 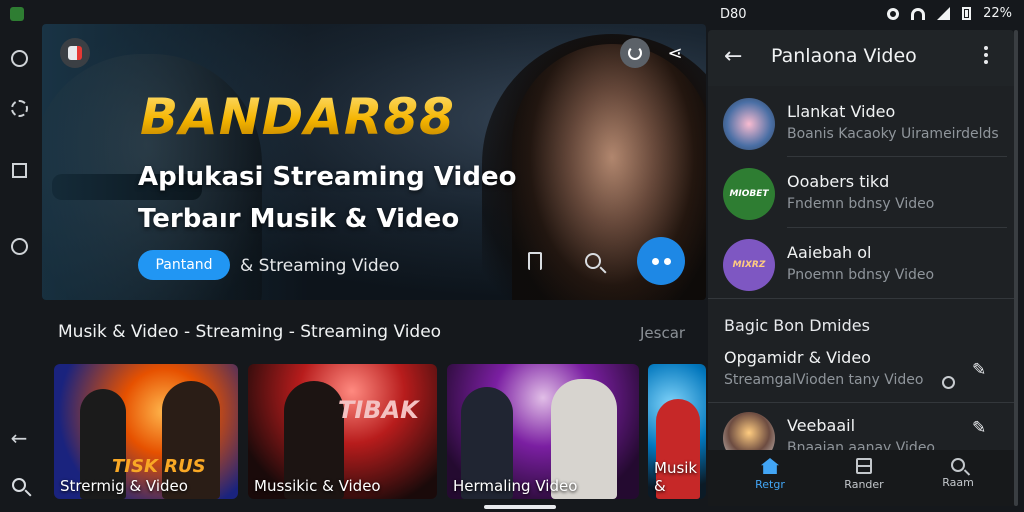 What do you see at coordinates (986, 55) in the screenshot?
I see `more-options-icon` at bounding box center [986, 55].